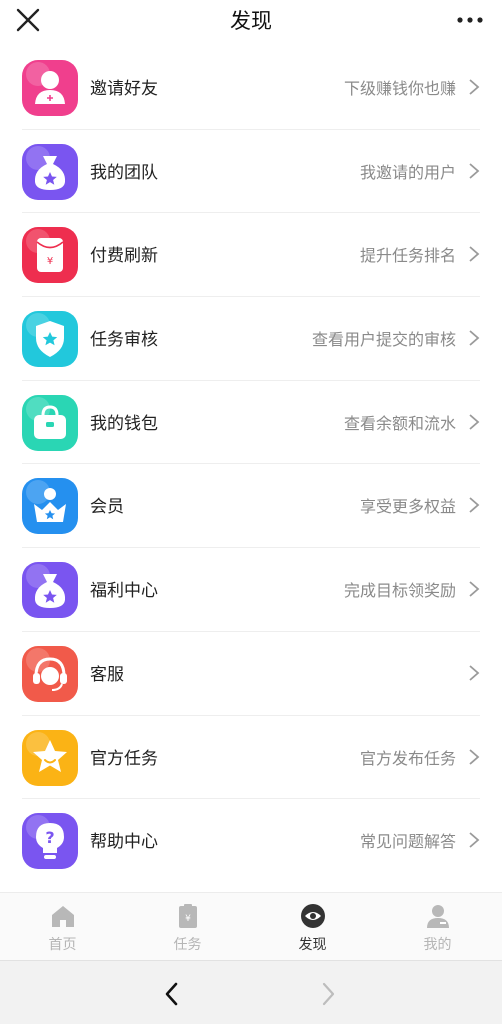 Image resolution: width=502 pixels, height=1024 pixels. Describe the element at coordinates (312, 916) in the screenshot. I see `eye-icon` at that location.